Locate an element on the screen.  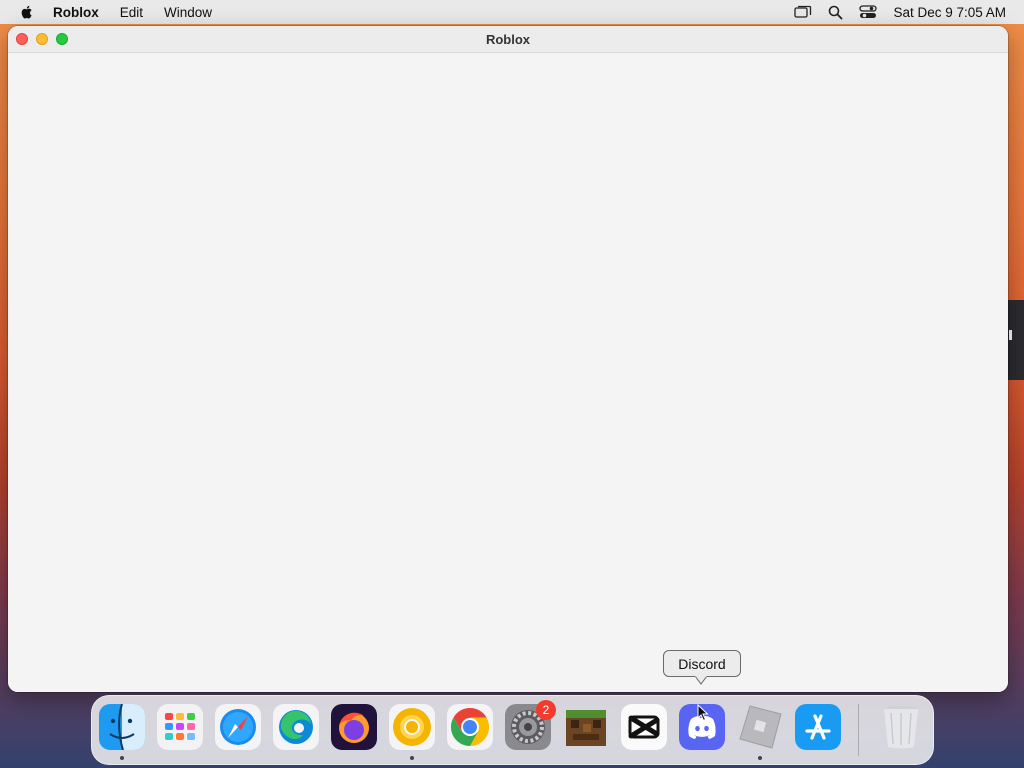
spotlight-search-icon is located at coordinates (835, 12).